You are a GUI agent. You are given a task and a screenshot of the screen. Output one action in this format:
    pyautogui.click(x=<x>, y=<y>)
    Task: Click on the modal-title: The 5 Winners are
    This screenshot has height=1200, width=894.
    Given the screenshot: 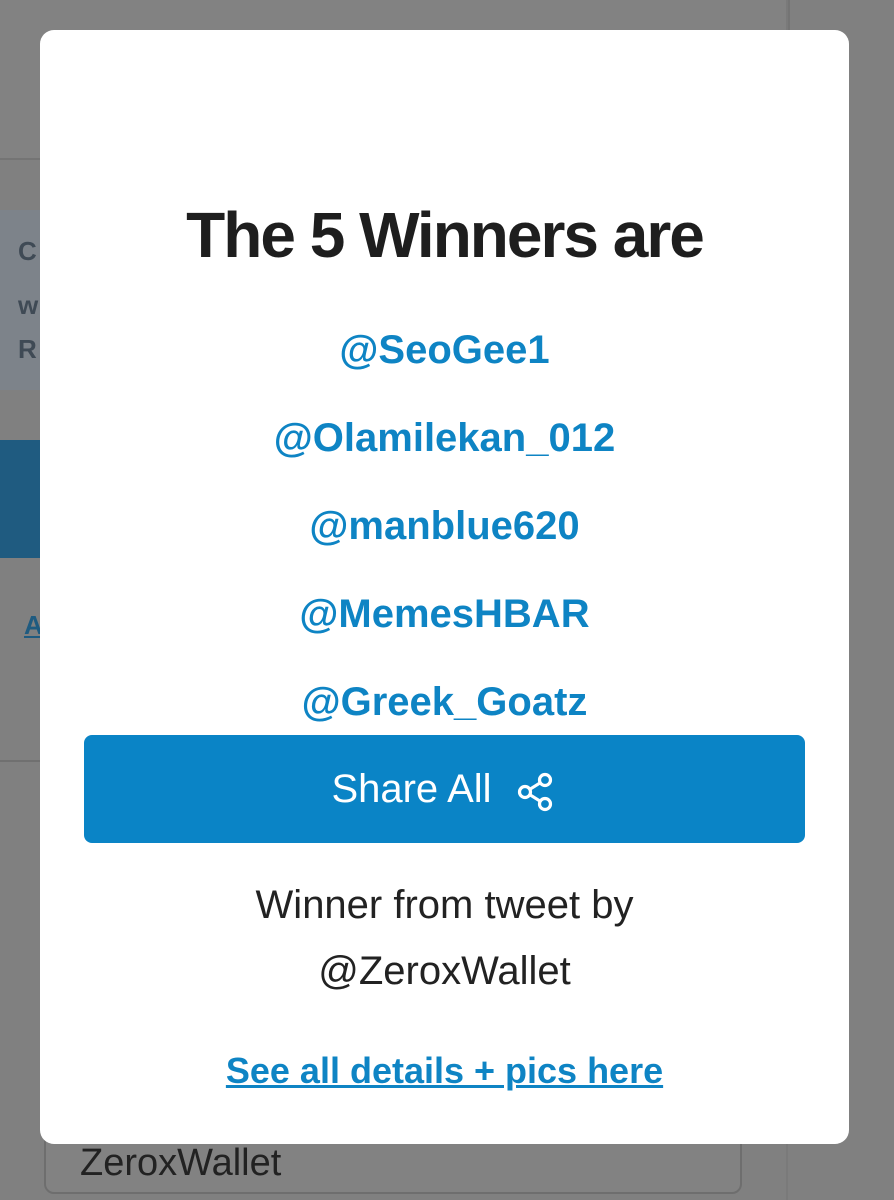 What is the action you would take?
    pyautogui.click(x=445, y=235)
    